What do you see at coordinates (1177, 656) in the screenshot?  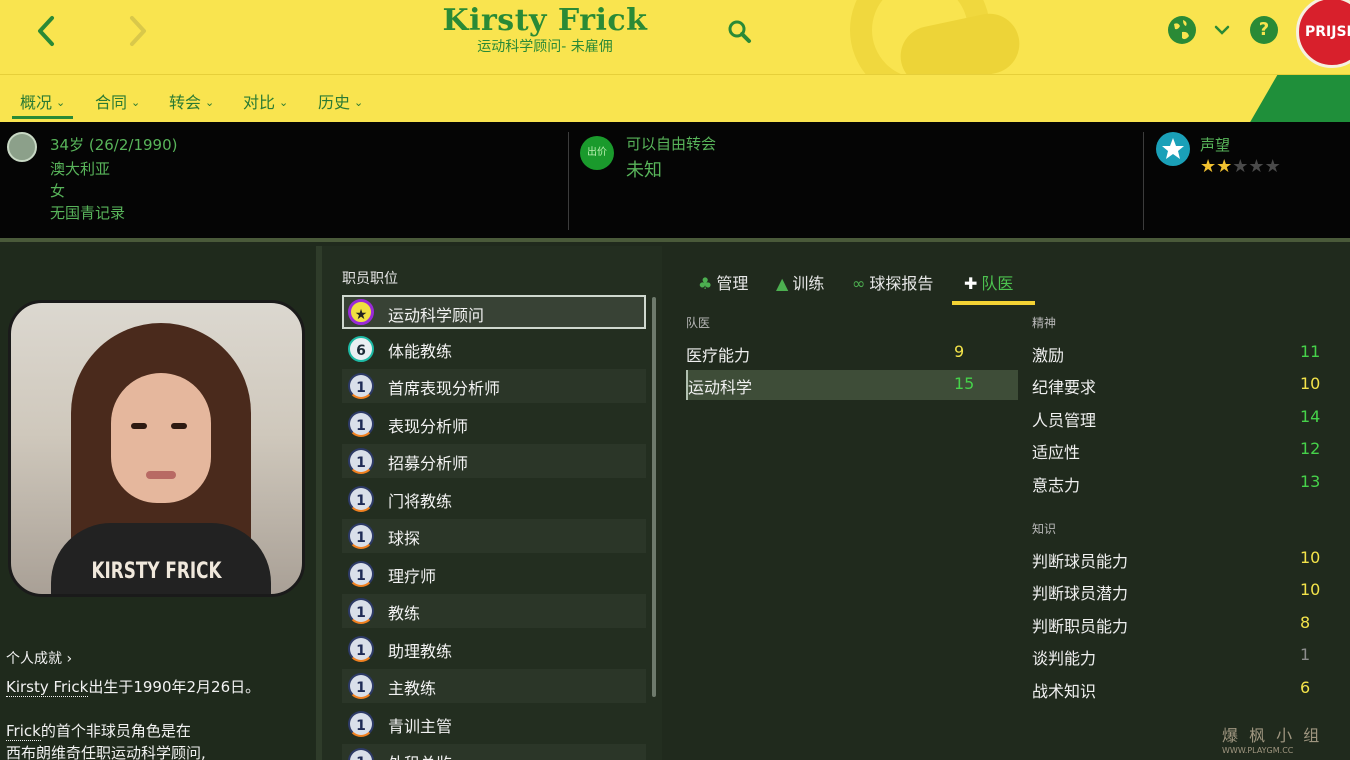 I see `attribute-row: 谈判能力 1` at bounding box center [1177, 656].